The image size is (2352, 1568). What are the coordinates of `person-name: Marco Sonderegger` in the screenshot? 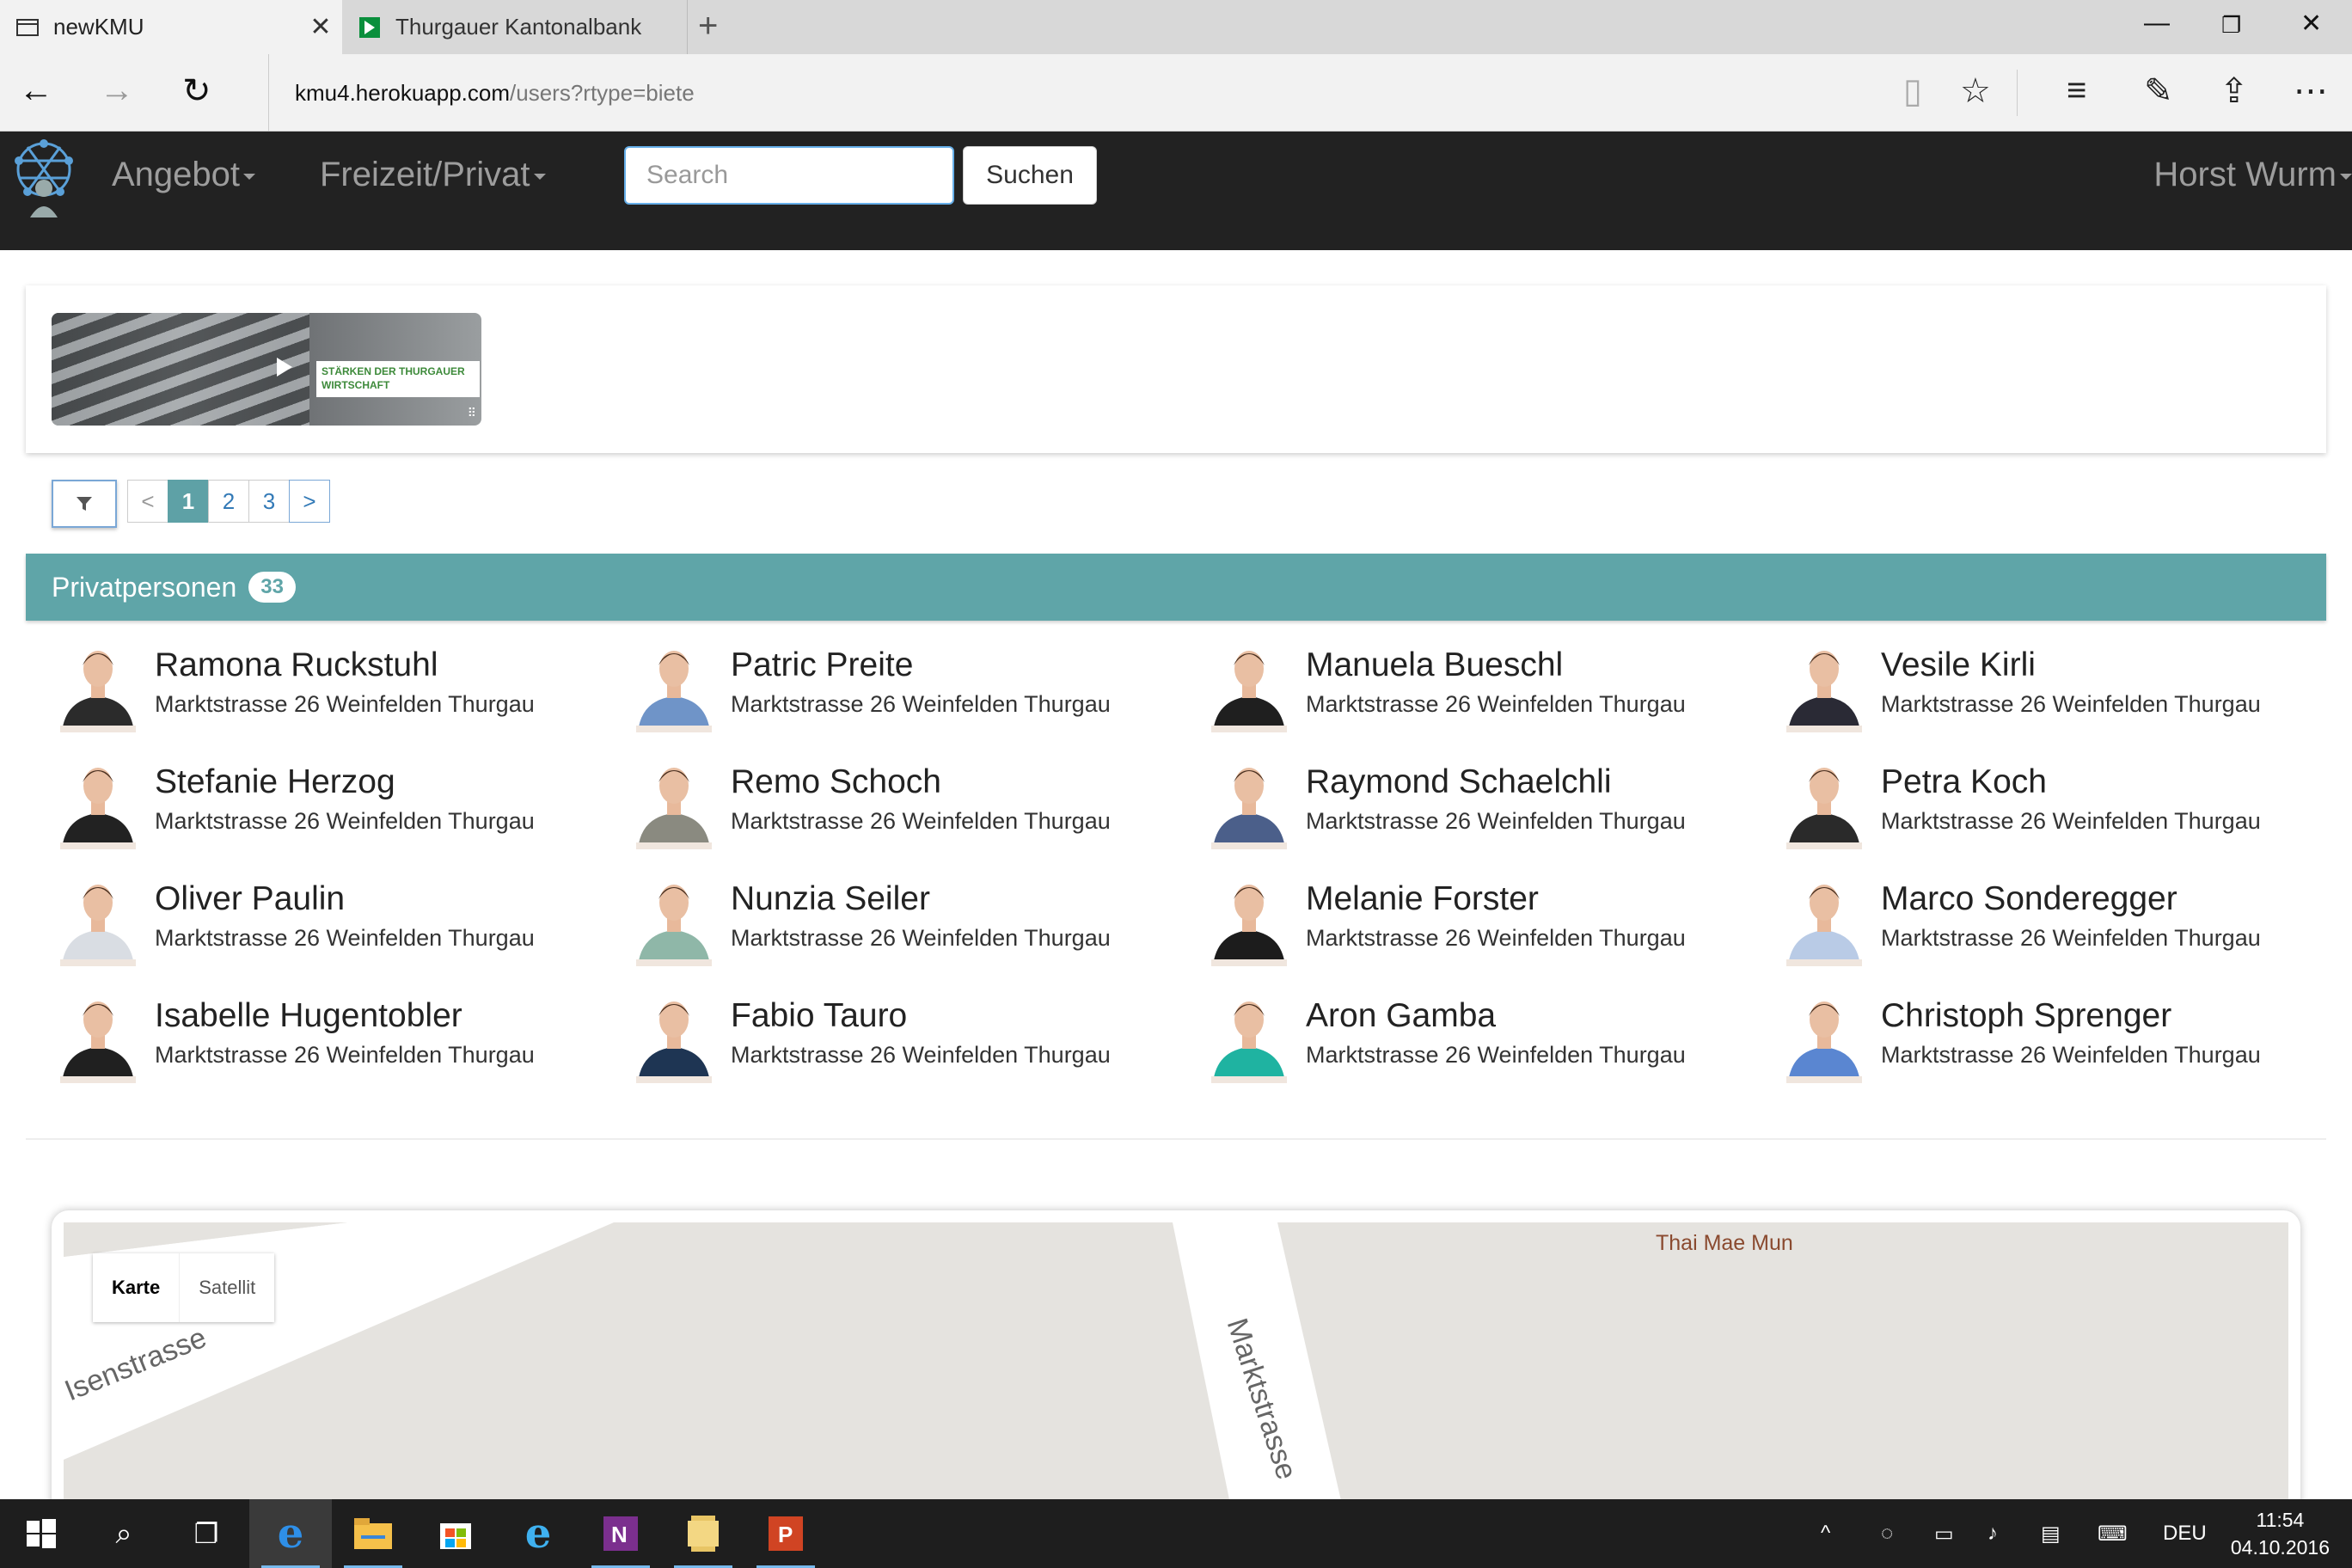 It's located at (2029, 899).